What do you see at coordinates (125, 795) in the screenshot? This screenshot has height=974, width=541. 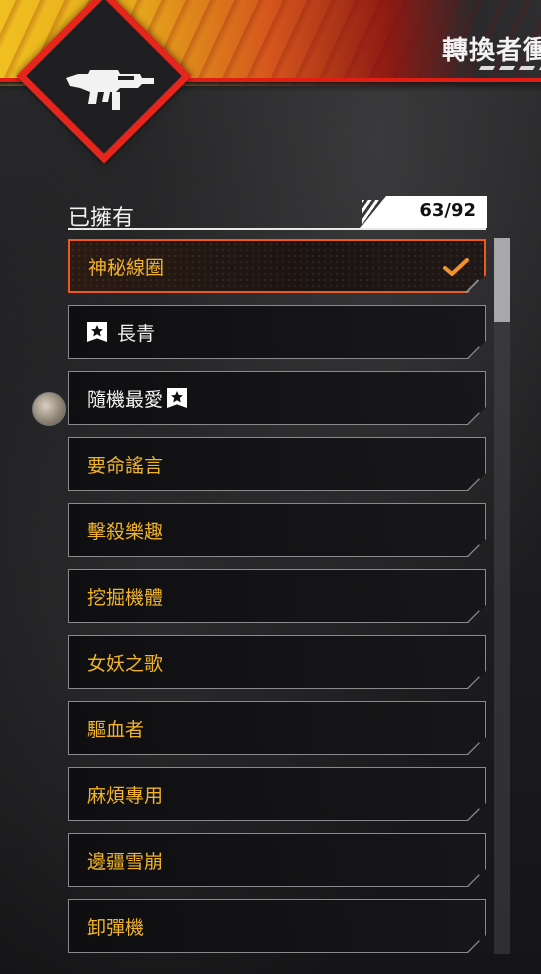 I see `item-label: 麻煩專用` at bounding box center [125, 795].